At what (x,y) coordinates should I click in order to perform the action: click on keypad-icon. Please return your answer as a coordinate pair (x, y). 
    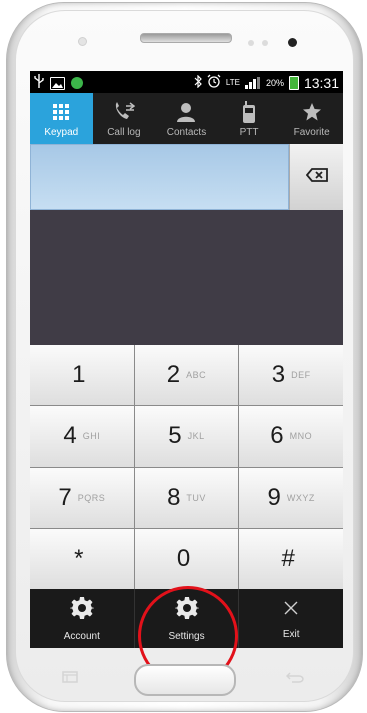
    Looking at the image, I should click on (61, 112).